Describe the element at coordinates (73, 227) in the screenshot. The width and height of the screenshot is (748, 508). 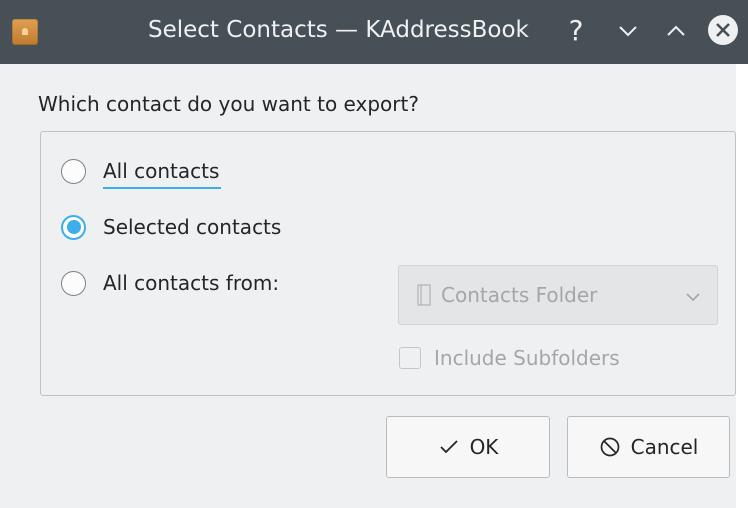
I see `radio-button-checked` at that location.